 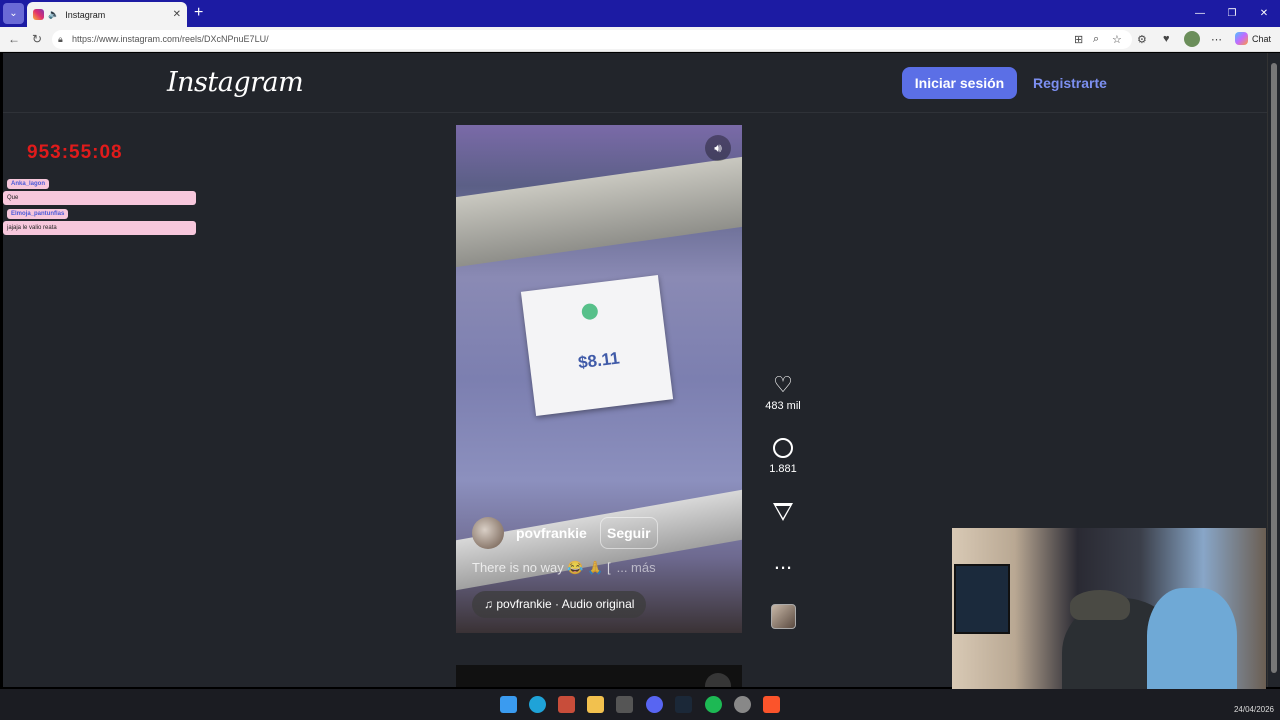 I want to click on chat-message: Elmoja_pantunflas jajaja le valio reata, so click(x=99, y=218).